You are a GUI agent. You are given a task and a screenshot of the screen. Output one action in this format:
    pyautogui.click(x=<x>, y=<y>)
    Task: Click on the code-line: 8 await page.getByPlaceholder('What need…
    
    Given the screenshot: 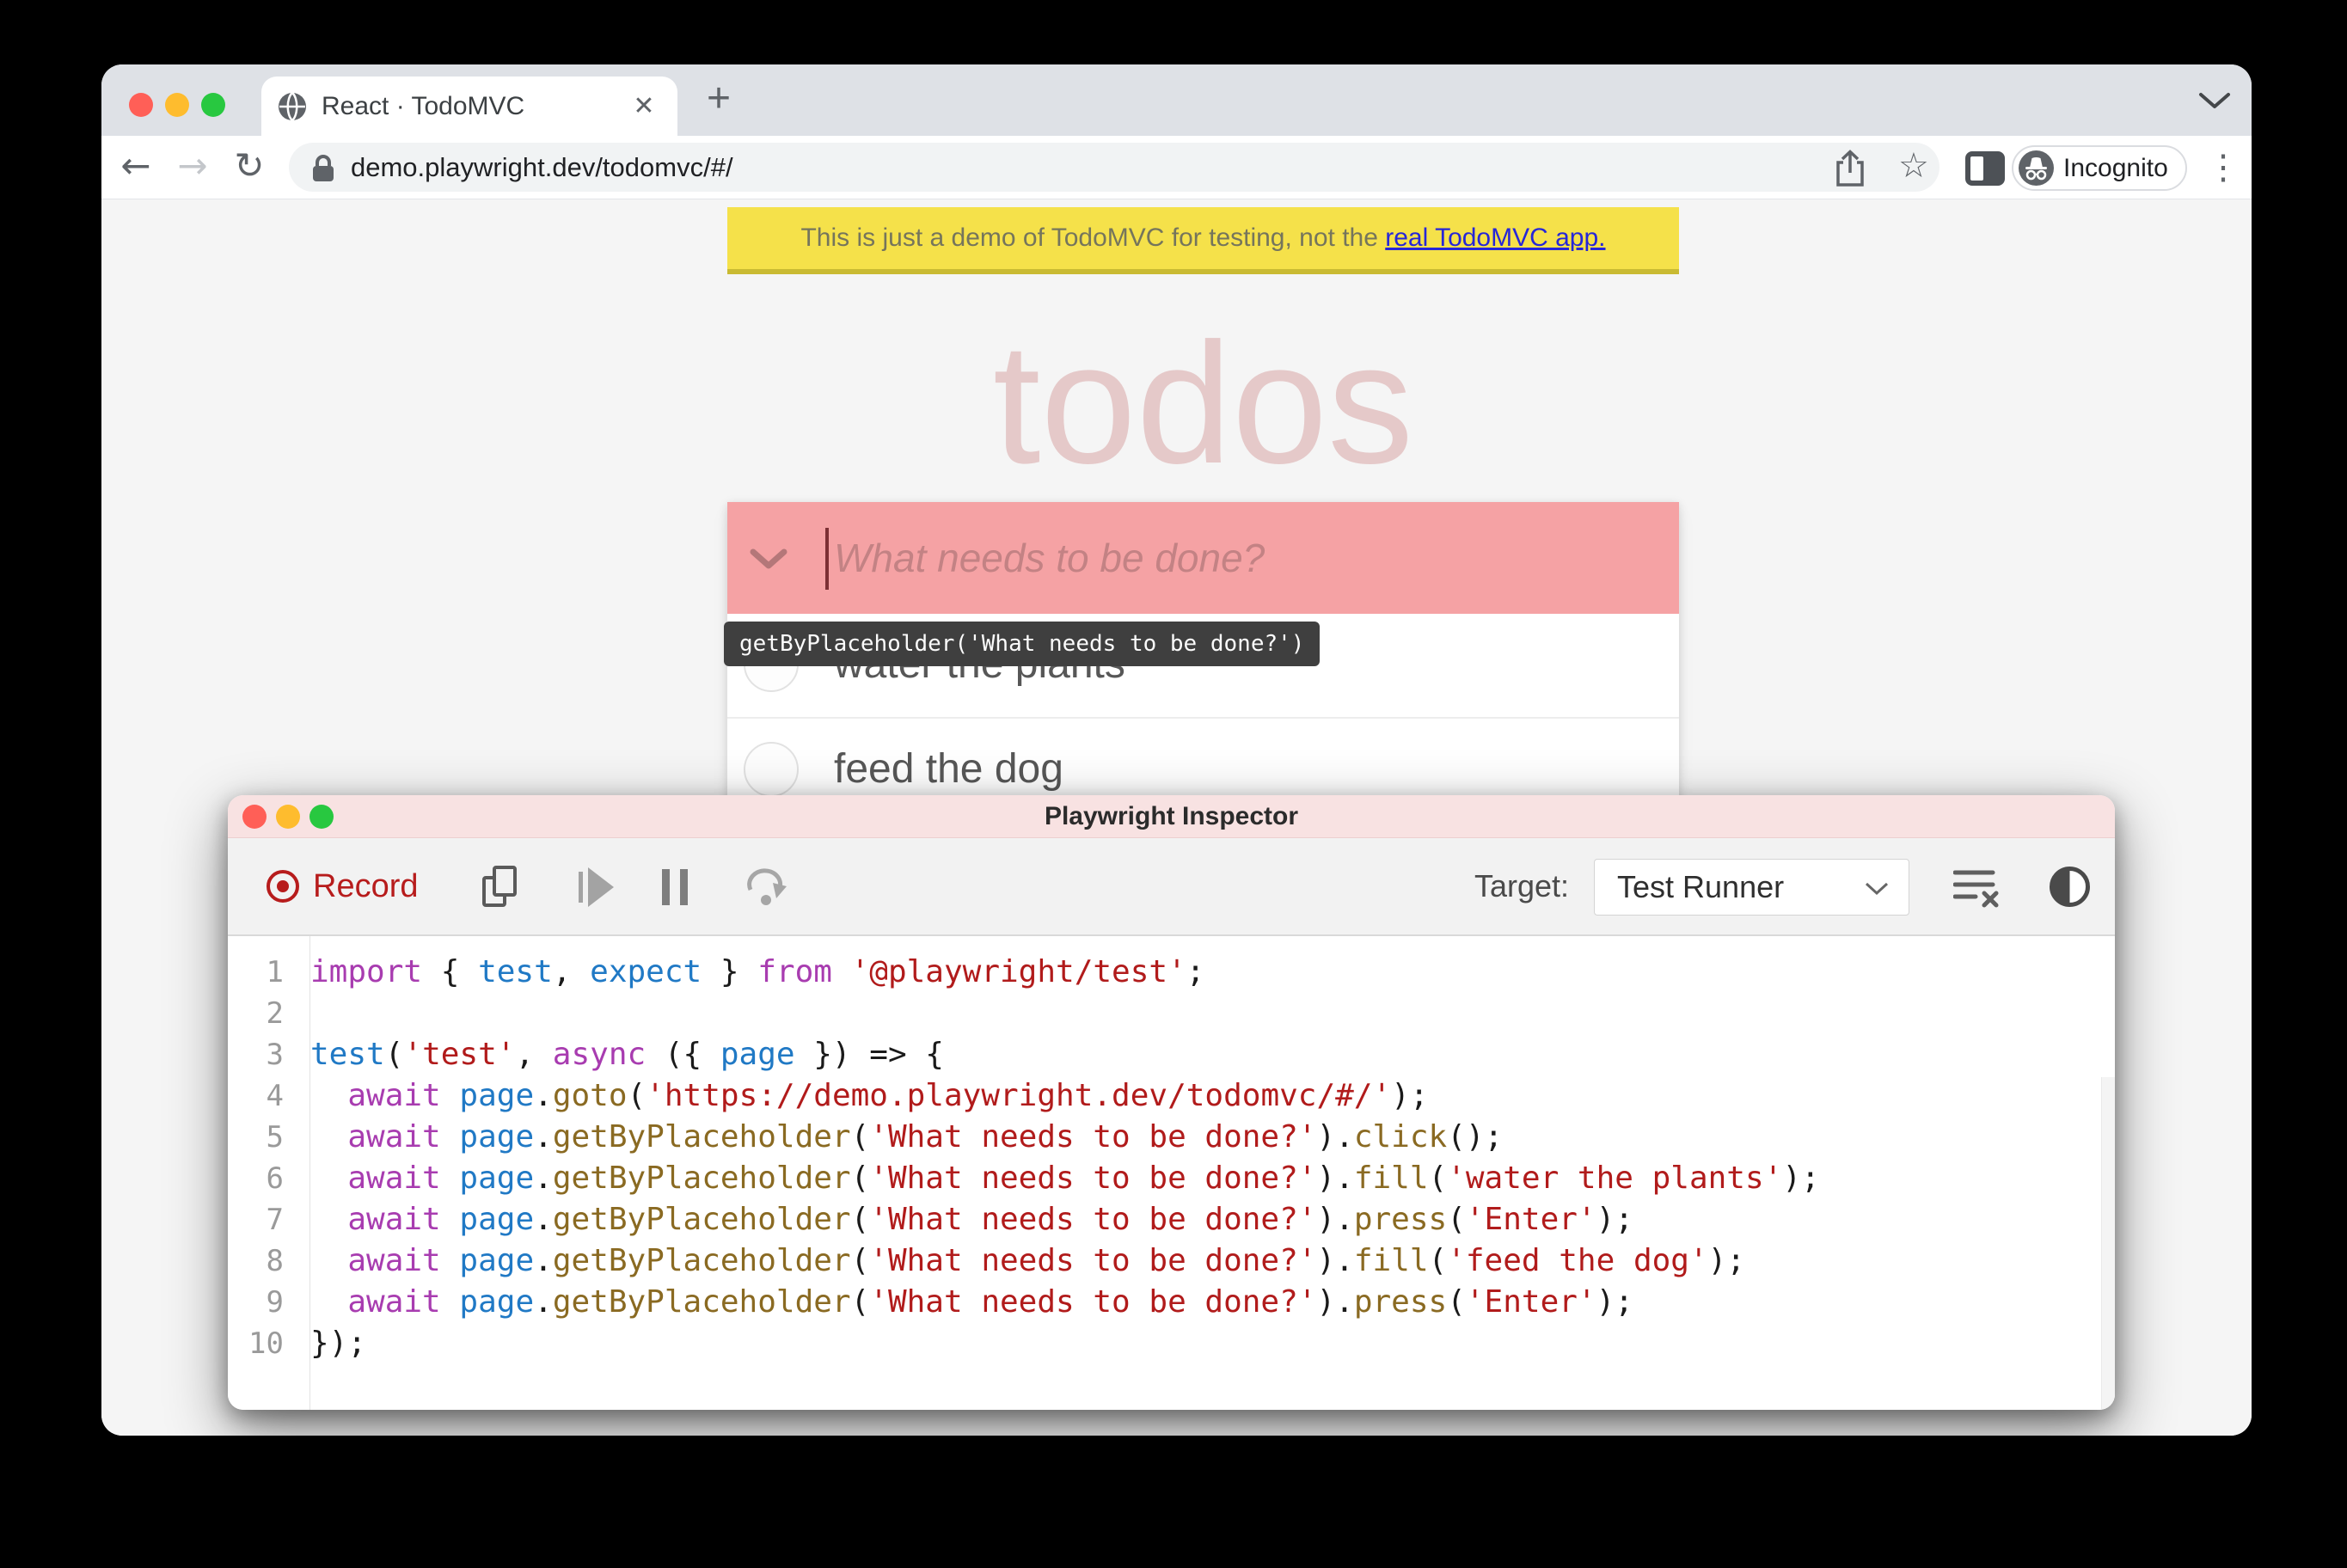 What is the action you would take?
    pyautogui.click(x=1163, y=1261)
    